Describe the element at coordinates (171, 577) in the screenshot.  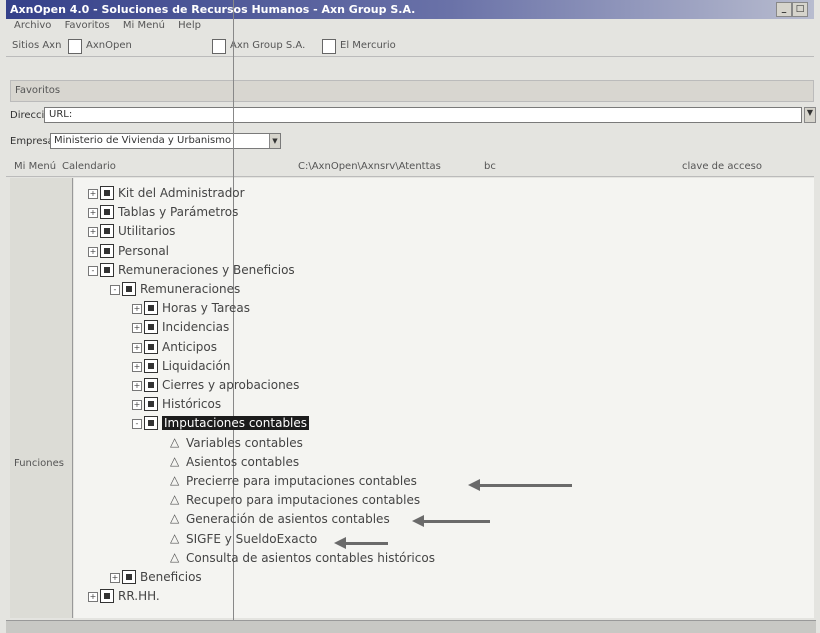
I see `tree-node-label: Beneficios` at that location.